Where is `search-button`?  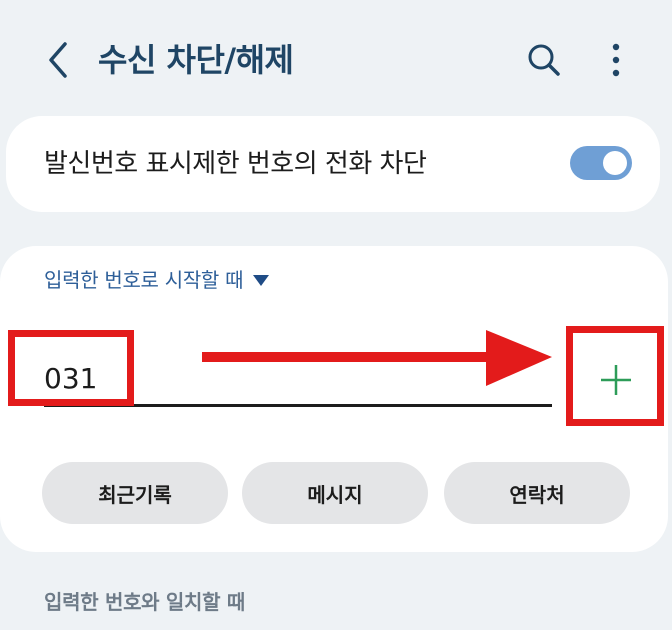 search-button is located at coordinates (544, 60).